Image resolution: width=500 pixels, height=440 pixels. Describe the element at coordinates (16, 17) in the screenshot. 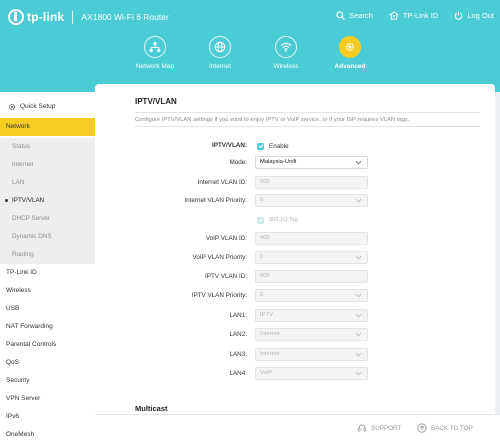

I see `tp-link-logo-icon` at that location.